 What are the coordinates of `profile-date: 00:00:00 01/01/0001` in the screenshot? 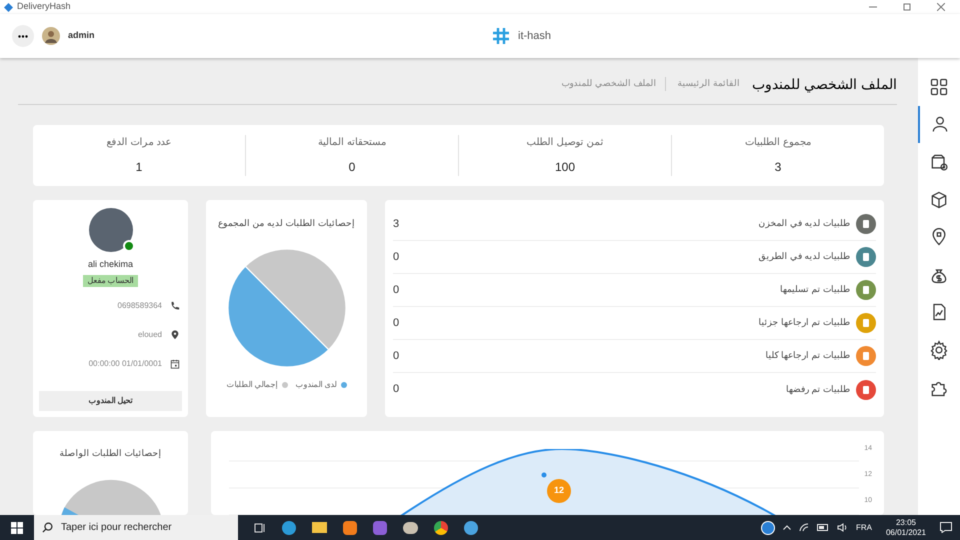 It's located at (125, 364).